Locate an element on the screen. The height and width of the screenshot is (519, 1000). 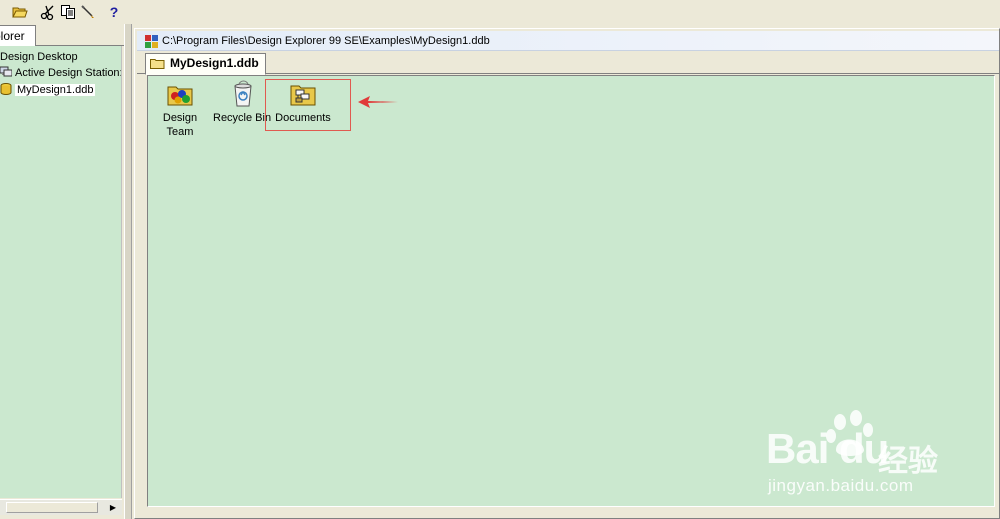
tree-item-label: MyDesign1.ddb is located at coordinates (55, 90).